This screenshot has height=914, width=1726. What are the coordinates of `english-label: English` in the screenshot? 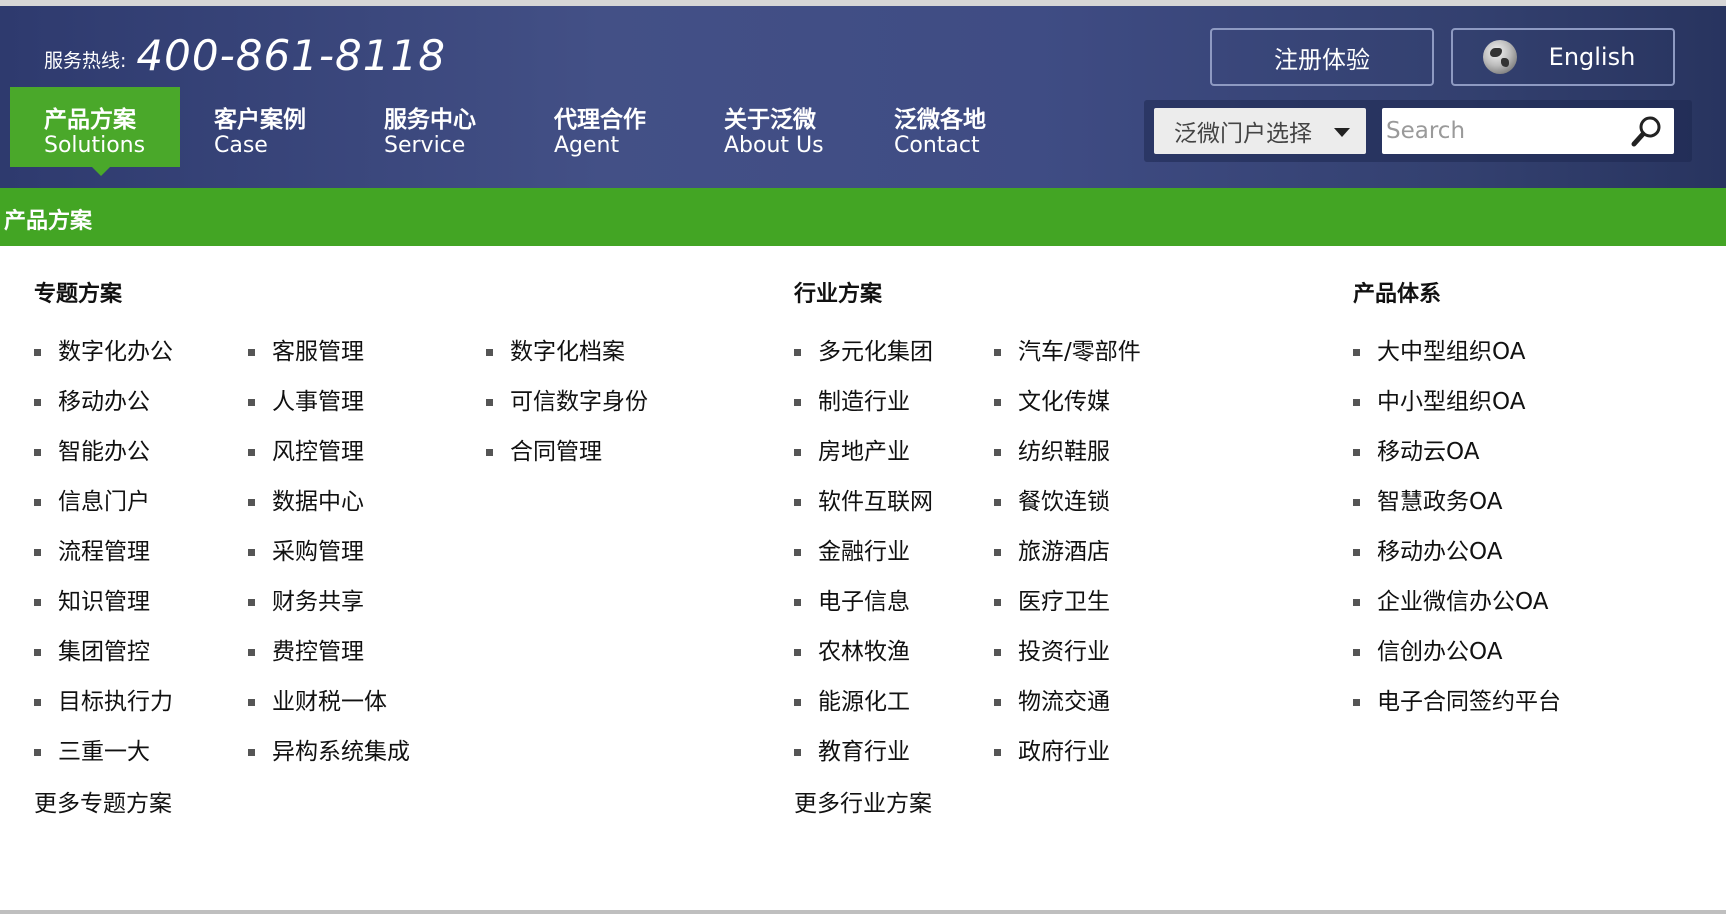 It's located at (1592, 57).